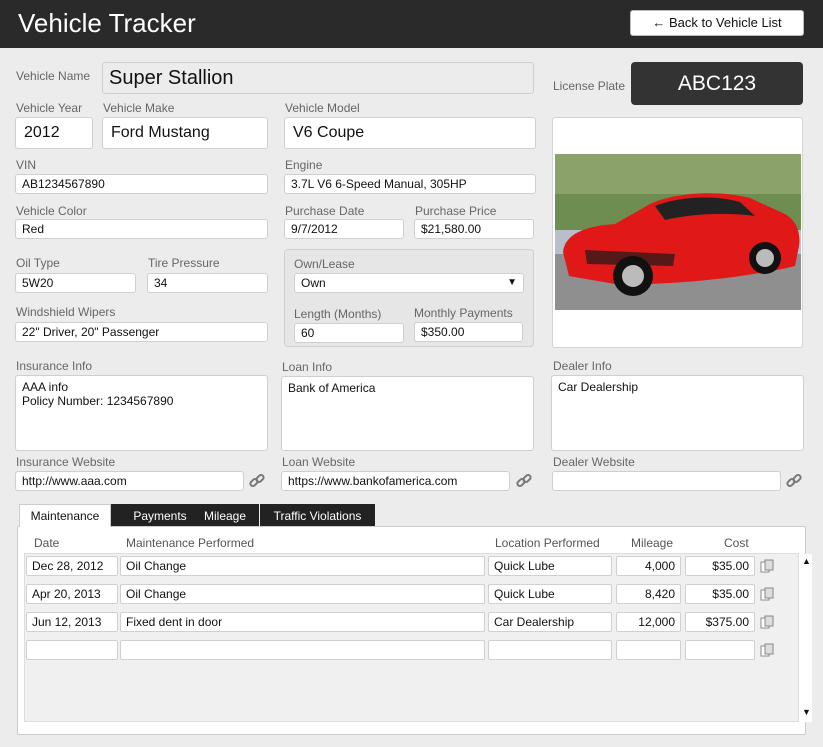  What do you see at coordinates (72, 566) in the screenshot?
I see `cell-date: Dec 28, 2012` at bounding box center [72, 566].